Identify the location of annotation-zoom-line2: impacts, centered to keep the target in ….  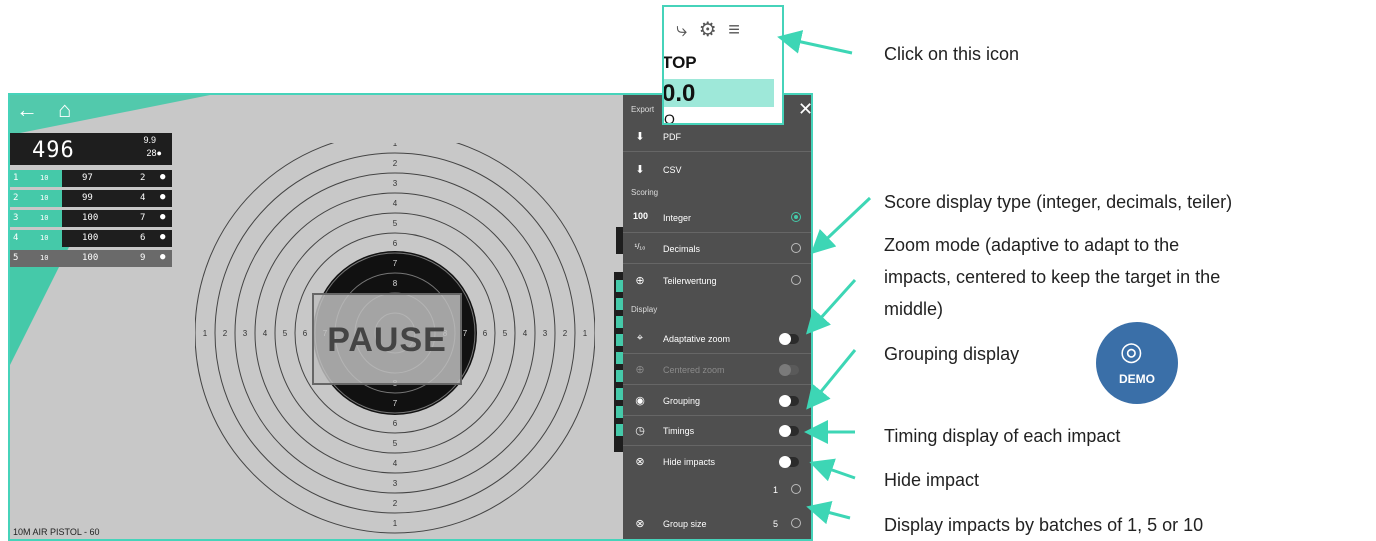
(1052, 277).